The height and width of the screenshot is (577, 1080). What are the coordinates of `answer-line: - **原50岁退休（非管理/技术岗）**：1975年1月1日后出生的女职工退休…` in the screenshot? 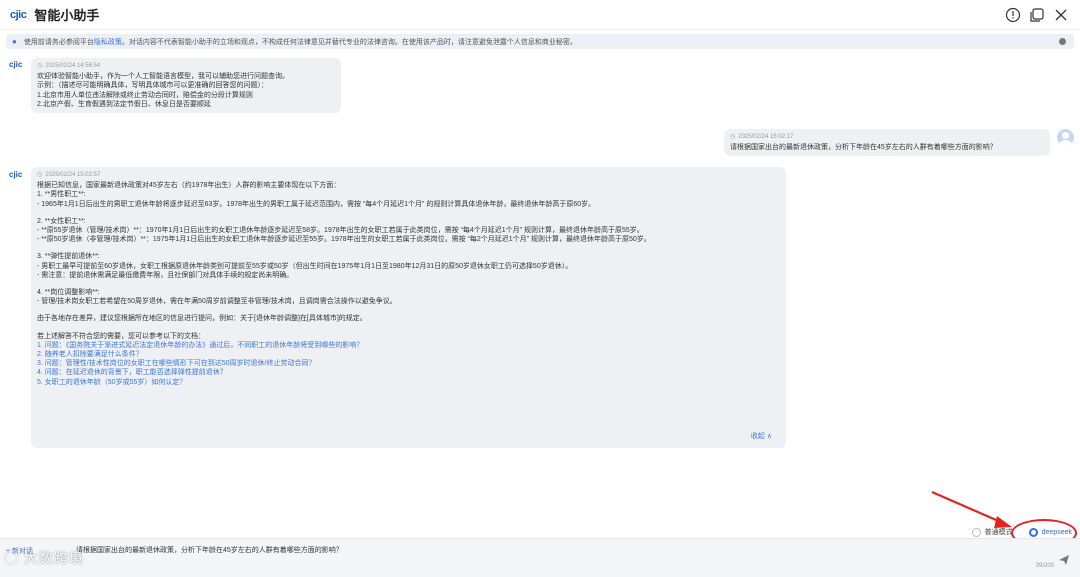 It's located at (344, 240).